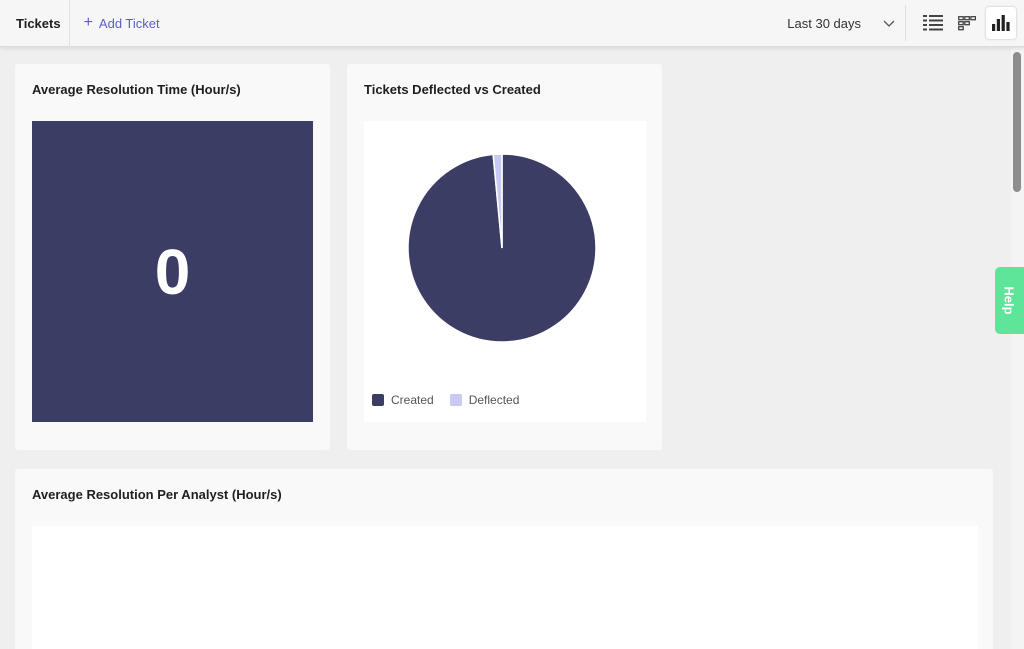 This screenshot has height=649, width=1024. What do you see at coordinates (1017, 122) in the screenshot?
I see `scrollbar-thumb` at bounding box center [1017, 122].